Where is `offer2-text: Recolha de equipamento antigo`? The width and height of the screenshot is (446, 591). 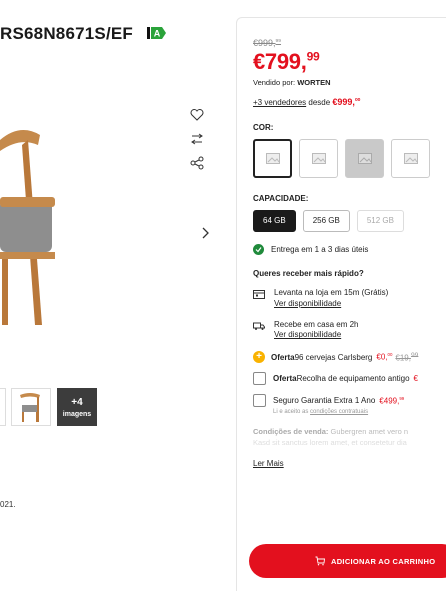
offer2-text: Recolha de equipamento antigo is located at coordinates (353, 379).